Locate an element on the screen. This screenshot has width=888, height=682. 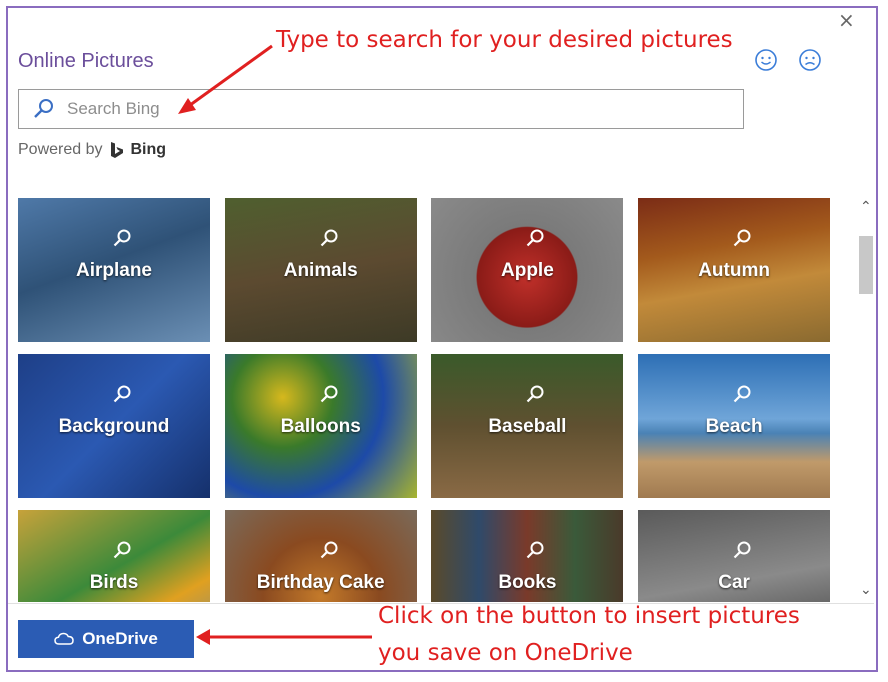
powered-by-label: Powered by is located at coordinates (60, 149).